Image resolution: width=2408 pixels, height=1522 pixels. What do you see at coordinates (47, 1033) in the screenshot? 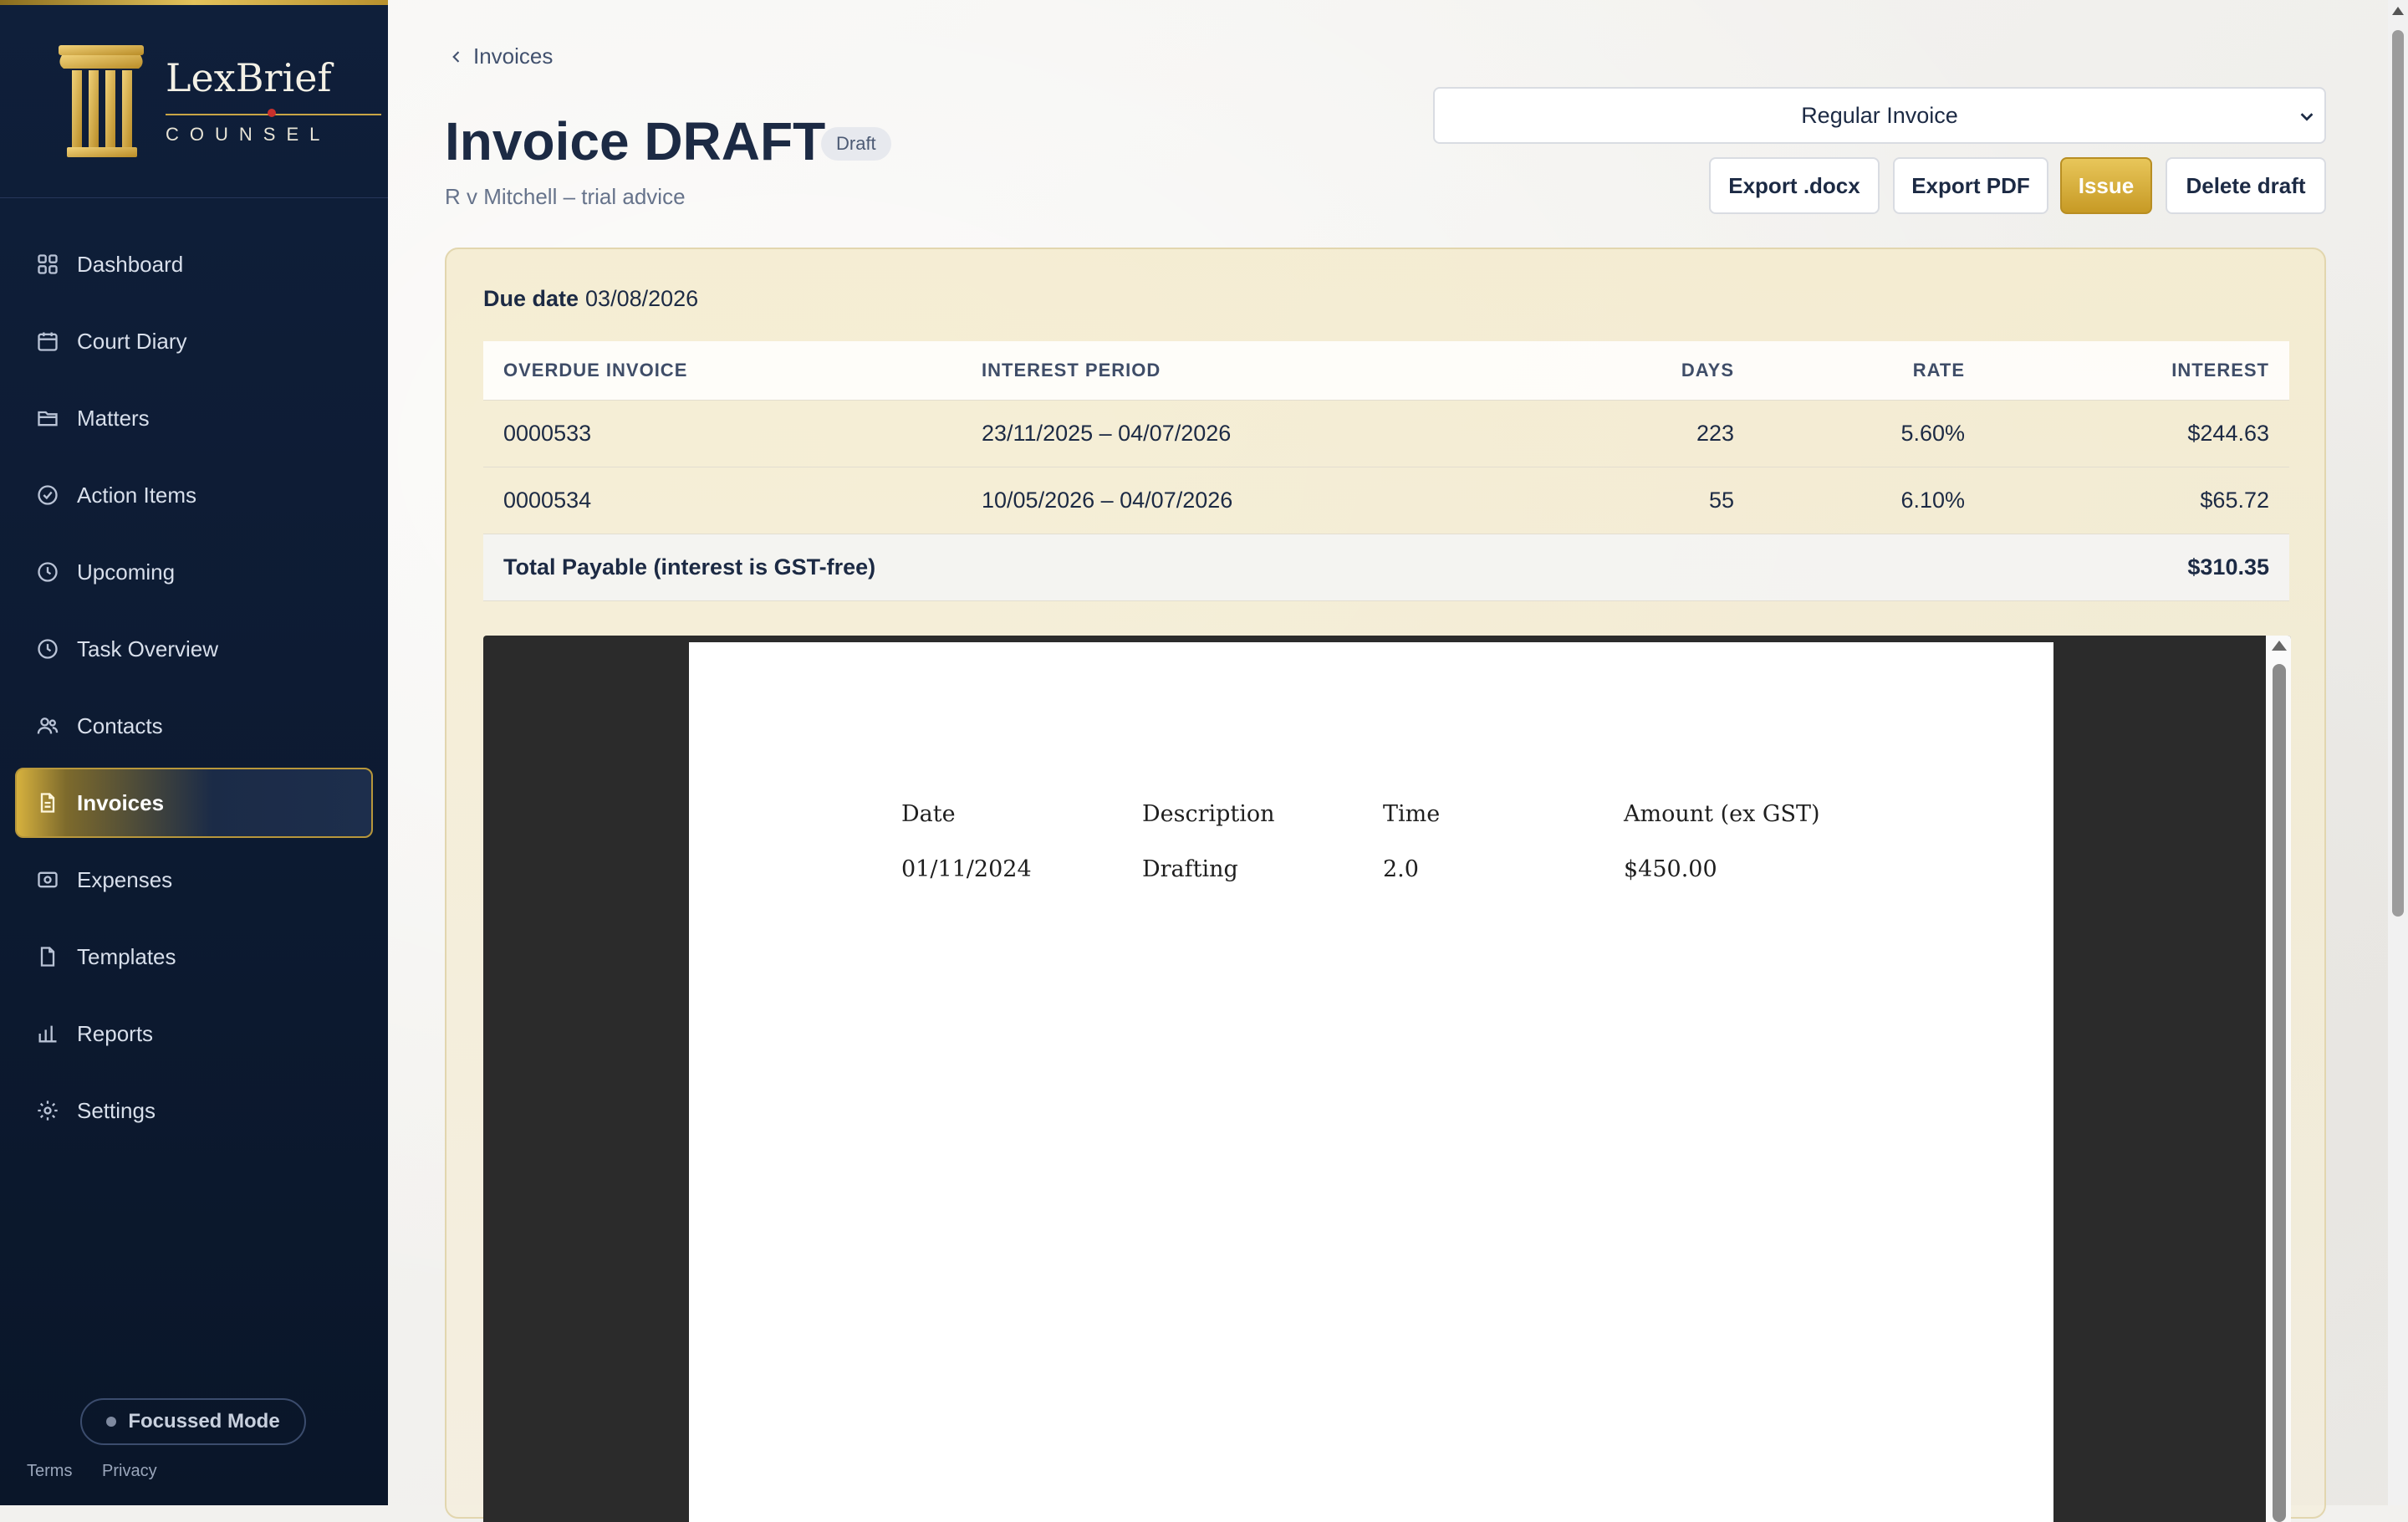
I see `bar-chart-icon` at bounding box center [47, 1033].